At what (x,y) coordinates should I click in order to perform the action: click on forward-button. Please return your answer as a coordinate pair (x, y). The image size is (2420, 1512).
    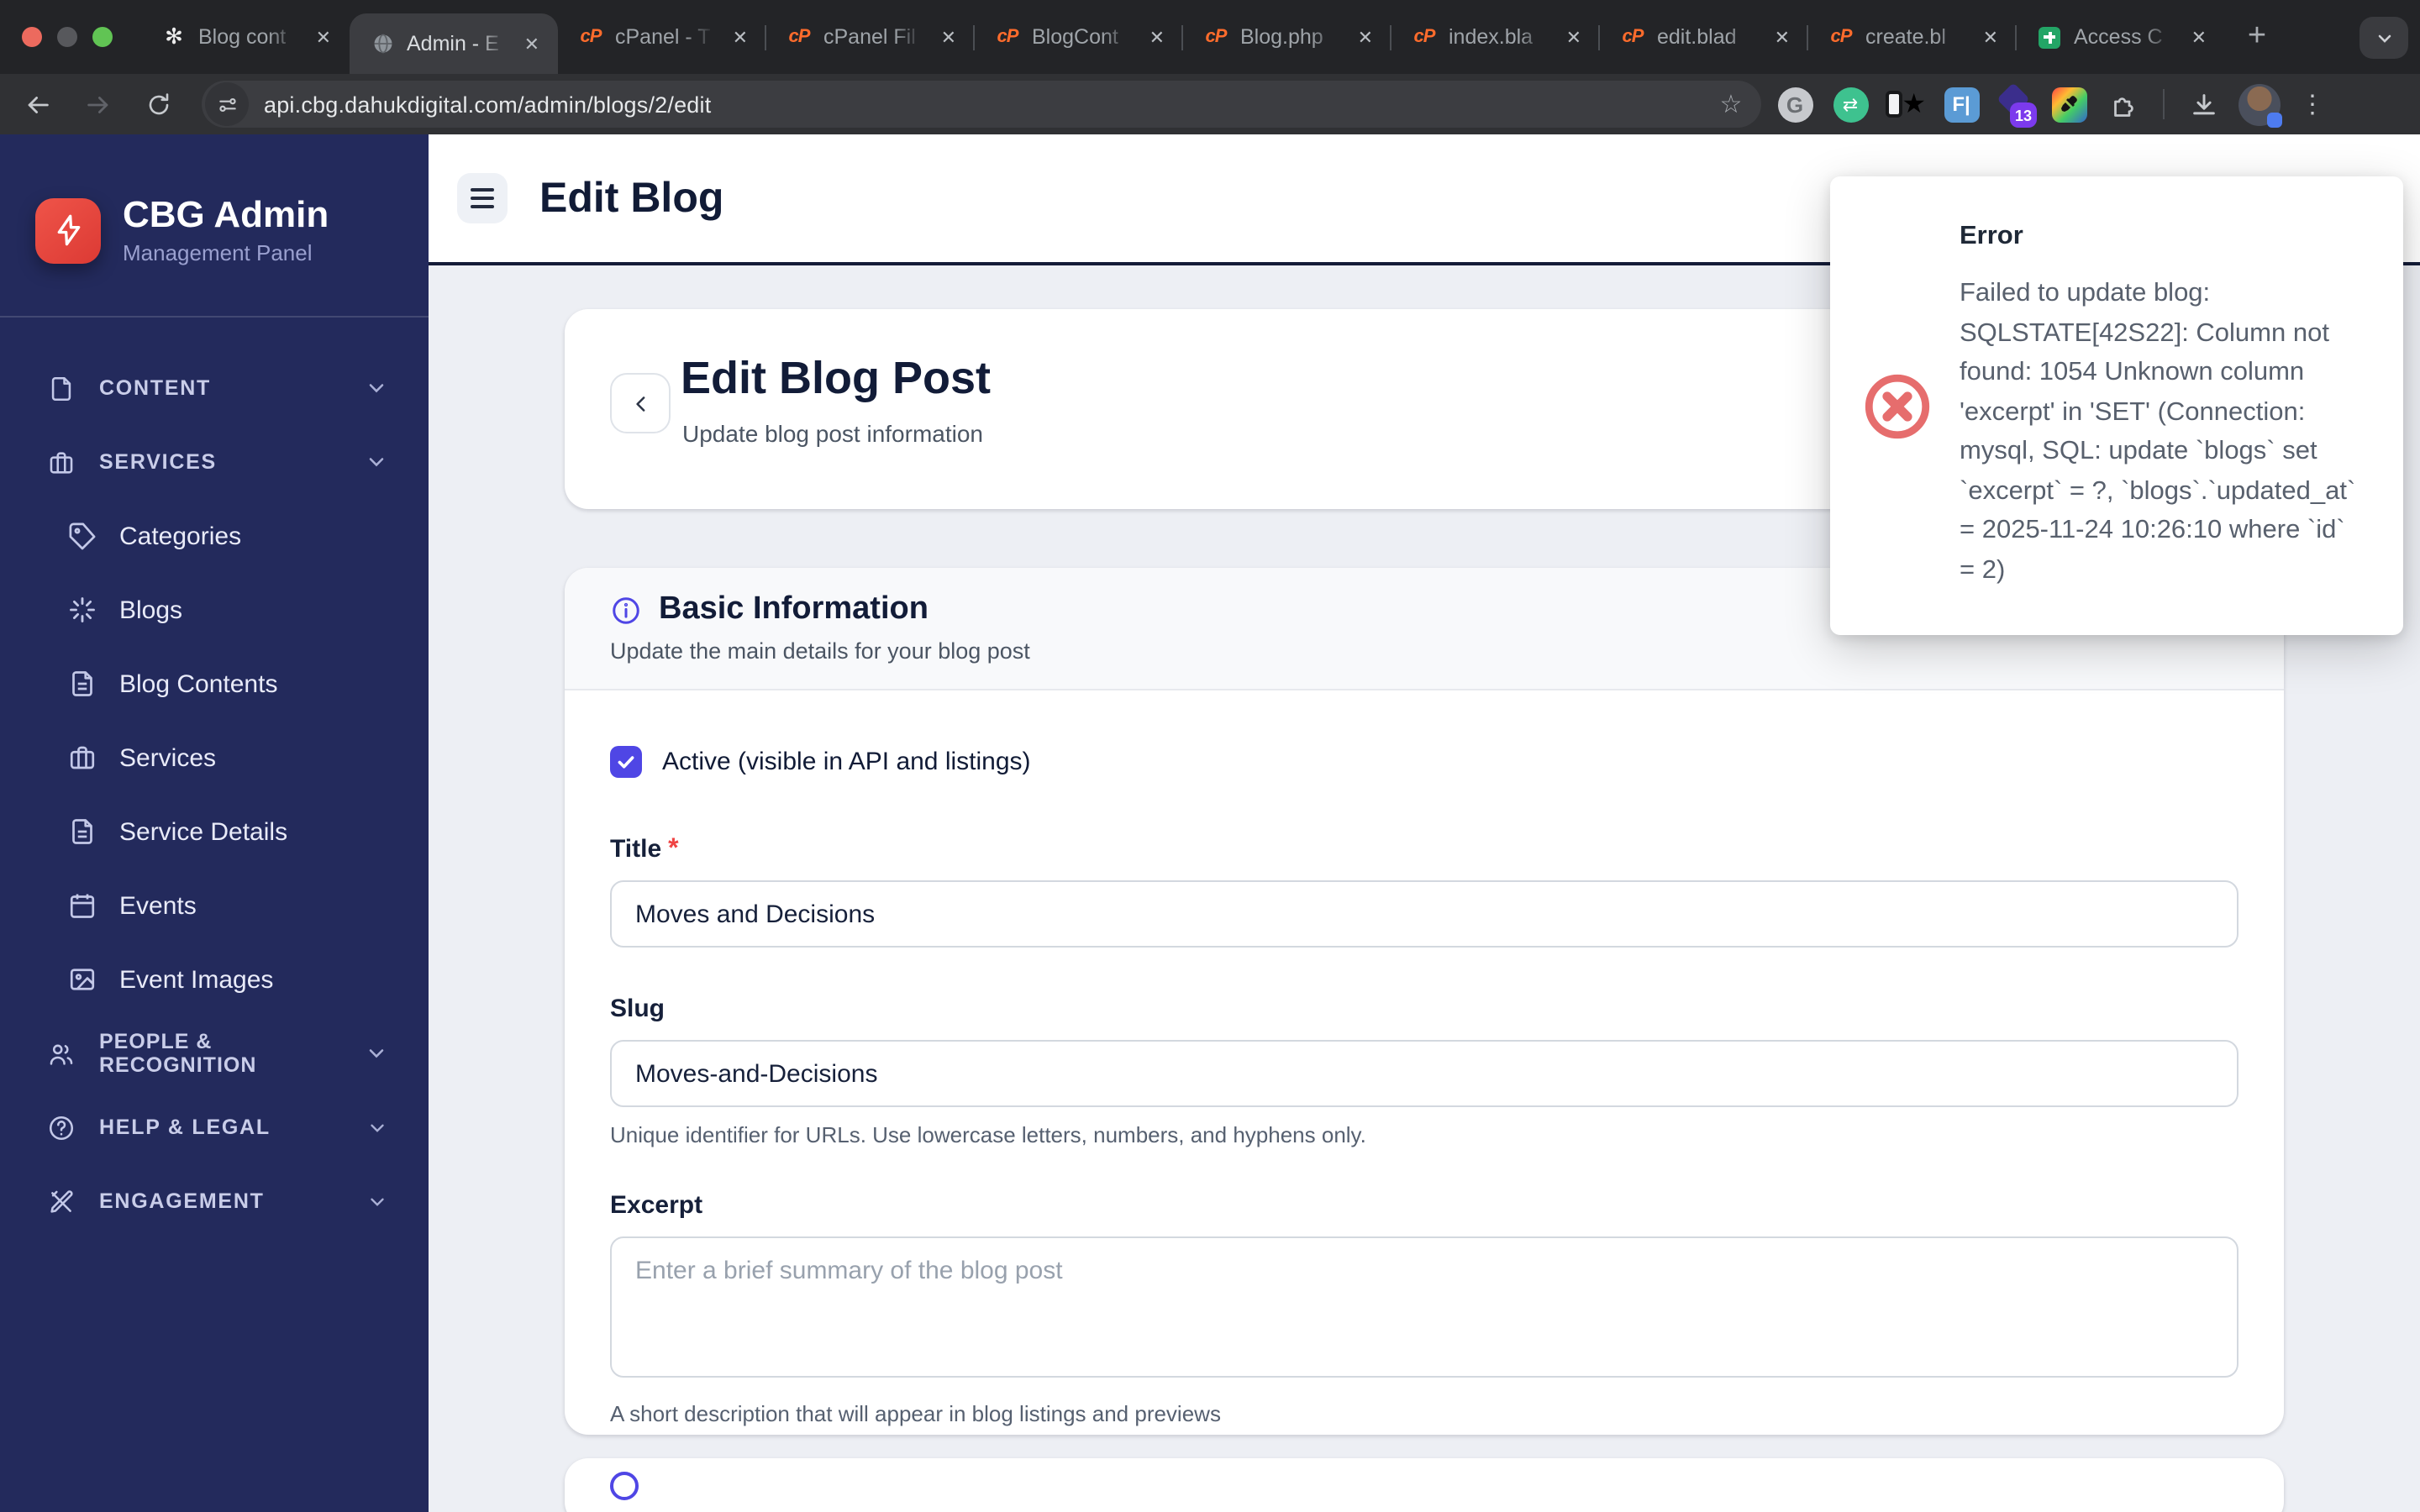
    Looking at the image, I should click on (97, 104).